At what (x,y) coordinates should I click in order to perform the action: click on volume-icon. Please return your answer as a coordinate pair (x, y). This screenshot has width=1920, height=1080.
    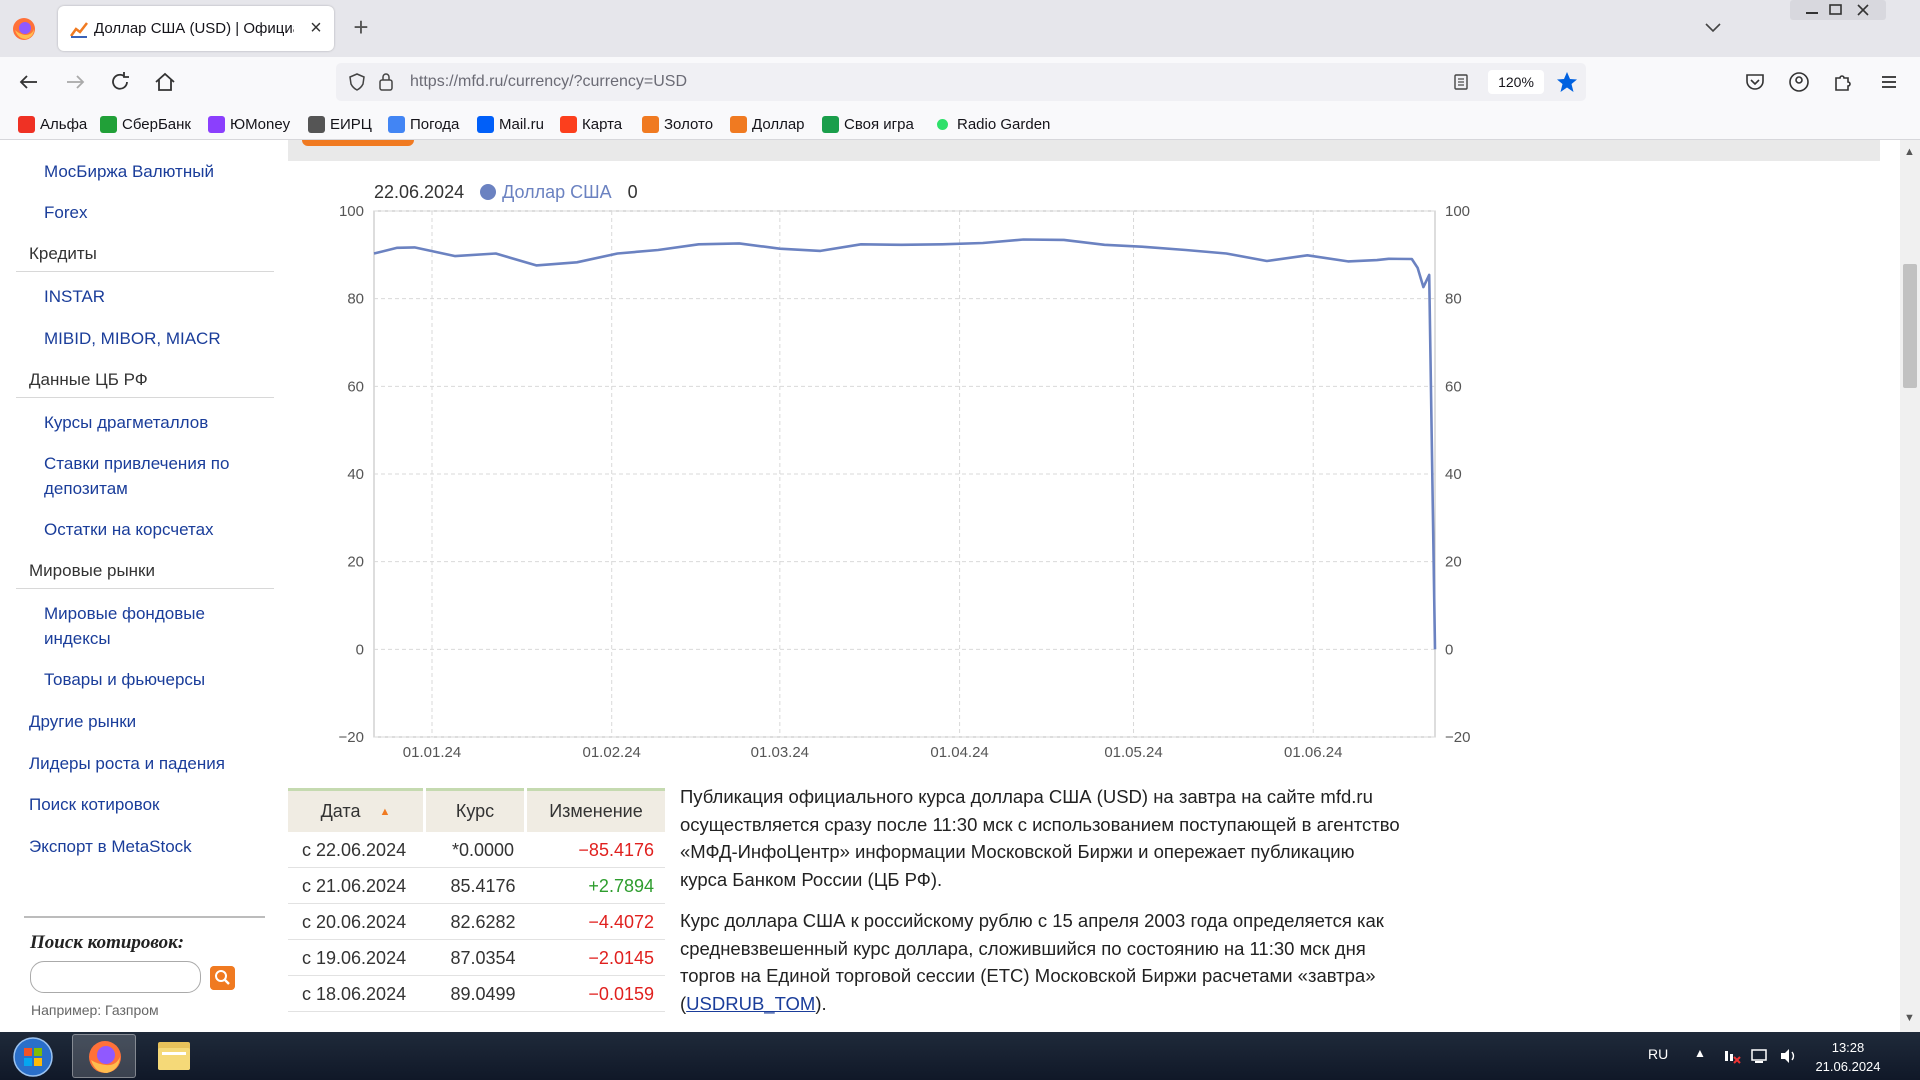
    Looking at the image, I should click on (1788, 1056).